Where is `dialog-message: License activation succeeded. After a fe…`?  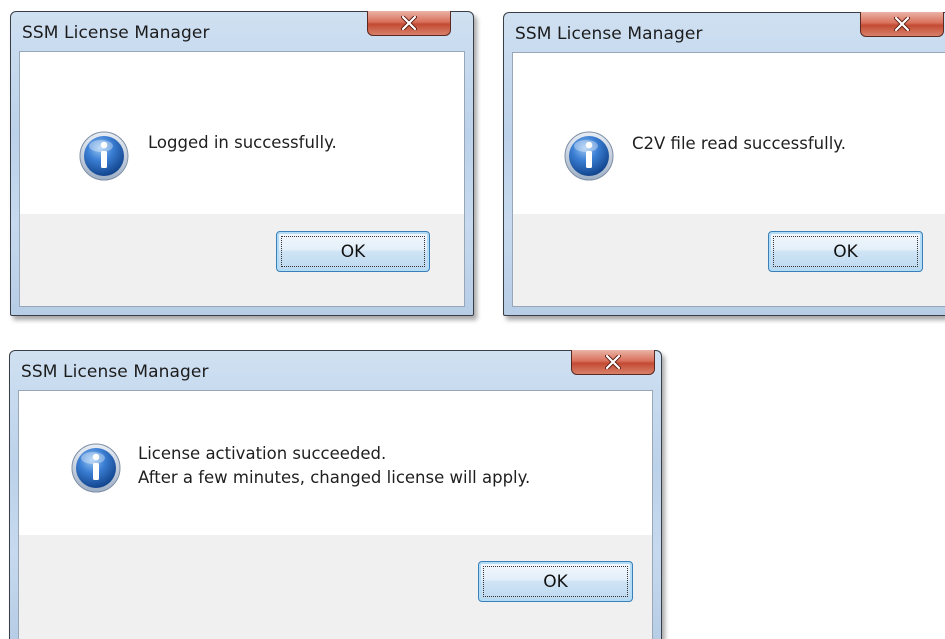 dialog-message: License activation succeeded. After a fe… is located at coordinates (334, 466).